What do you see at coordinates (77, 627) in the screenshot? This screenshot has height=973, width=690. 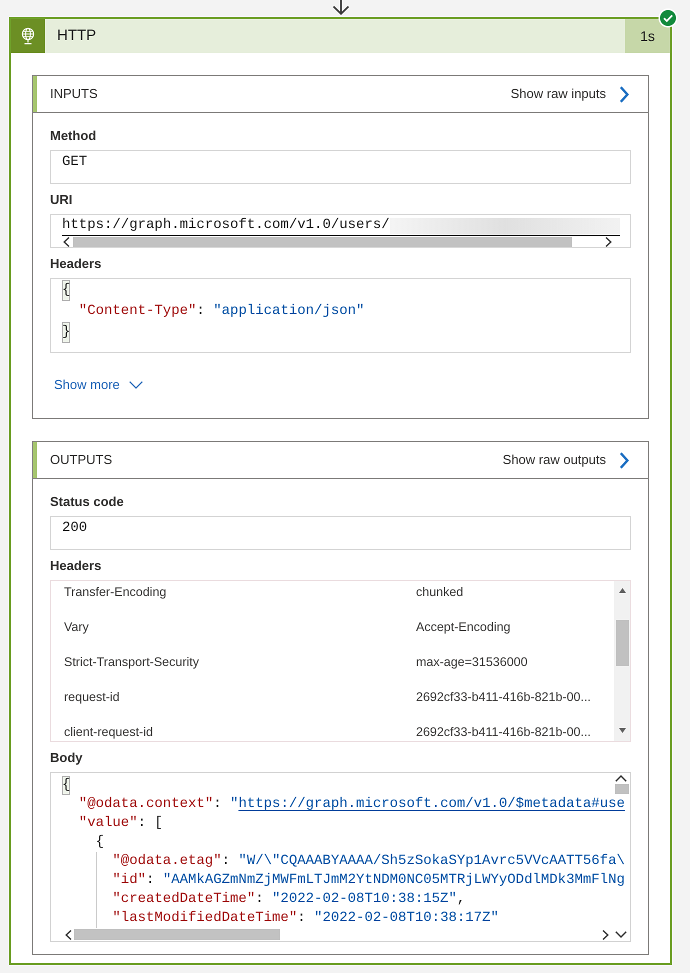 I see `table-cell-text: Vary` at bounding box center [77, 627].